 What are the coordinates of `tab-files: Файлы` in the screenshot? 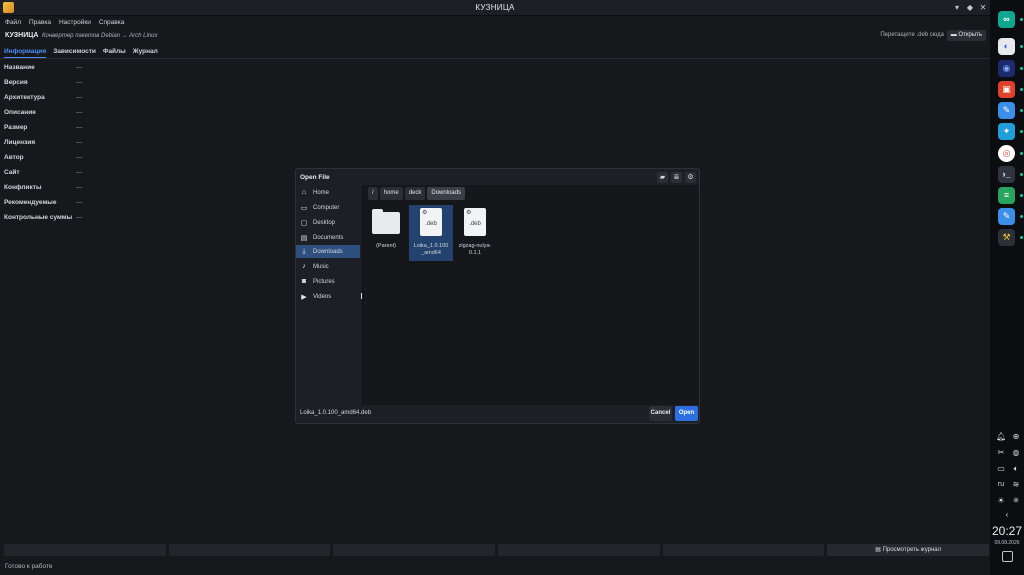 It's located at (114, 51).